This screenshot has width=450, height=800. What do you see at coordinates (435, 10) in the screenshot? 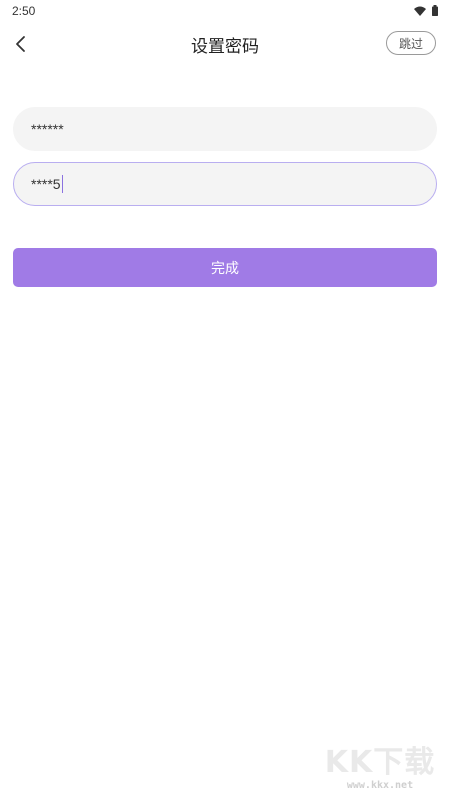
I see `battery-icon` at bounding box center [435, 10].